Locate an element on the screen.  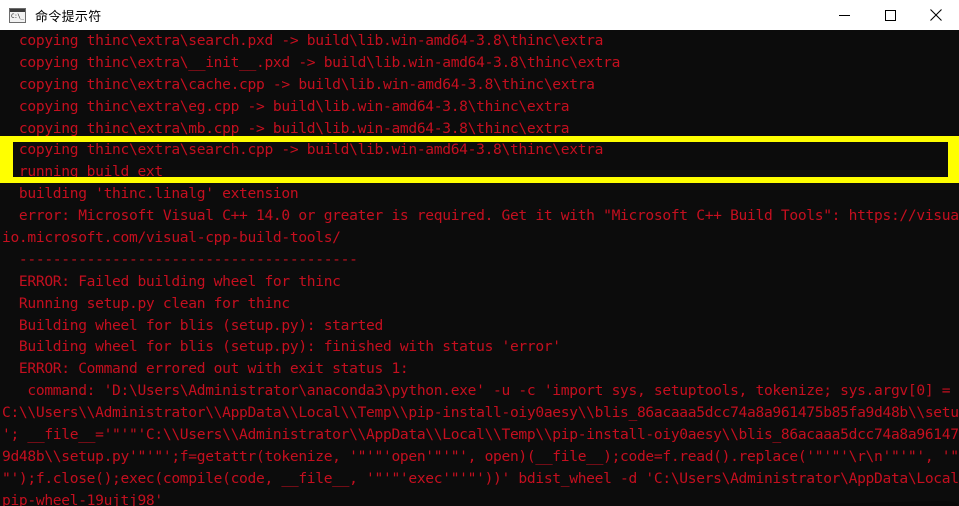
maximize-button is located at coordinates (890, 15).